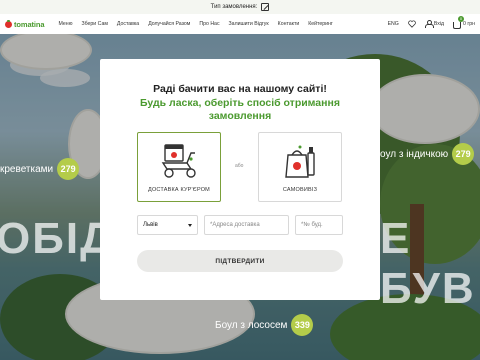 Image resolution: width=480 pixels, height=360 pixels. Describe the element at coordinates (150, 225) in the screenshot. I see `city-value: Львів` at that location.